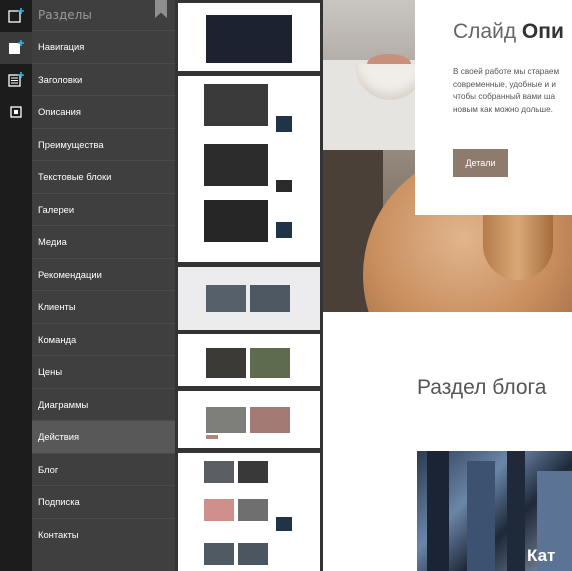 This screenshot has width=572, height=571. I want to click on slide-title: Слайд Опи, so click(508, 31).